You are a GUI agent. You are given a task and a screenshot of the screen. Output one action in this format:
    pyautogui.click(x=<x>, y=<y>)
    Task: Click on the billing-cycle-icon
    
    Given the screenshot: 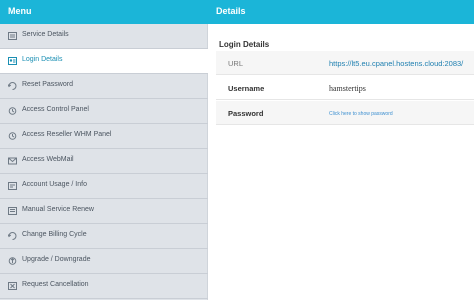 What is the action you would take?
    pyautogui.click(x=12, y=236)
    